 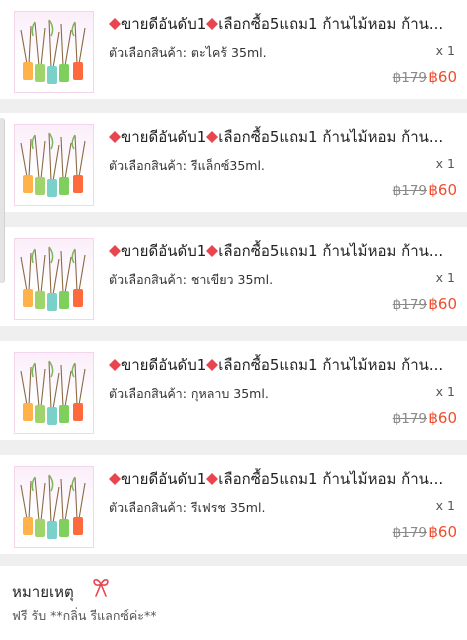 What do you see at coordinates (187, 507) in the screenshot?
I see `variant-label: ตัวเลือกสินค้า: รีเฟรช 35ml.` at bounding box center [187, 507].